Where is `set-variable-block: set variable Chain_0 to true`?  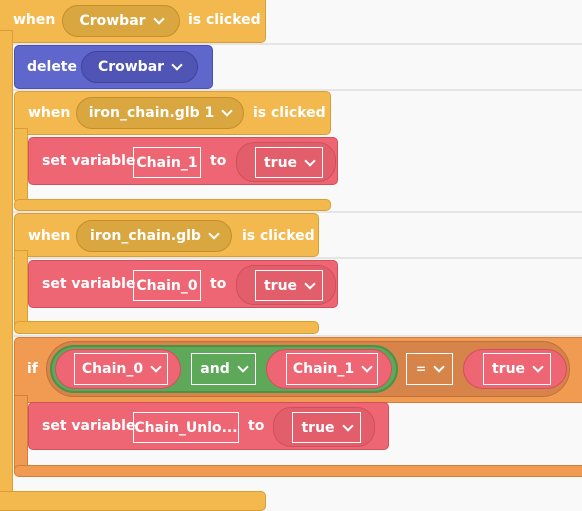 set-variable-block: set variable Chain_0 to true is located at coordinates (183, 284).